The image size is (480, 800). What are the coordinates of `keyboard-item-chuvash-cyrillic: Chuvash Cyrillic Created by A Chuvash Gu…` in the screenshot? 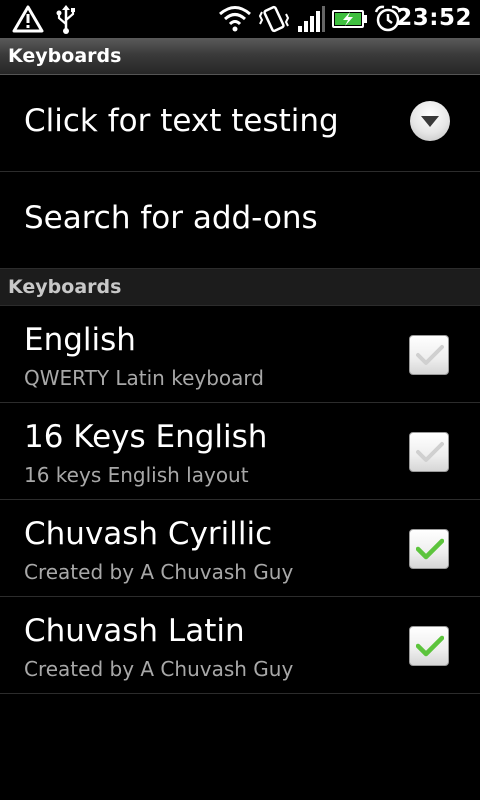 It's located at (240, 548).